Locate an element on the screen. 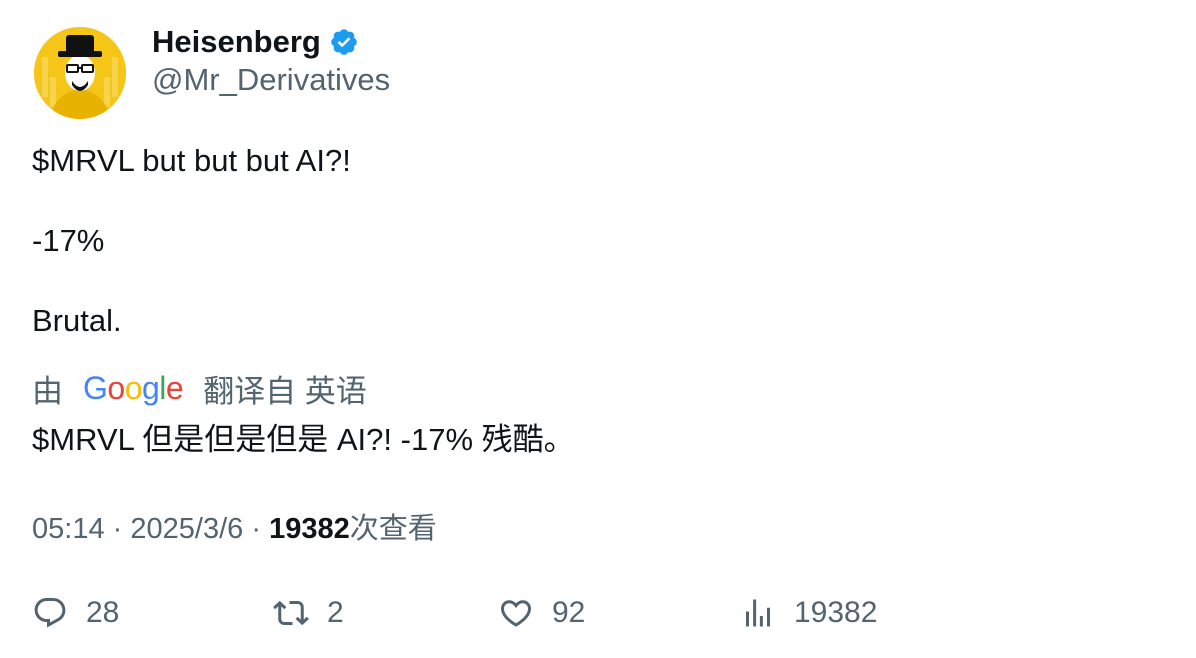 This screenshot has height=658, width=1196. tweet-meta: 05:14 · 2025/3/6 · 19382次查看 is located at coordinates (234, 526).